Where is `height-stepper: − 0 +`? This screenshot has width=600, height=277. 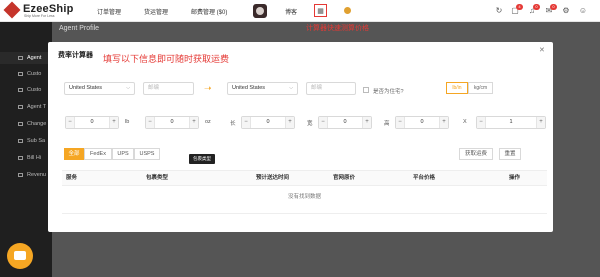
height-stepper: − 0 + is located at coordinates (422, 122).